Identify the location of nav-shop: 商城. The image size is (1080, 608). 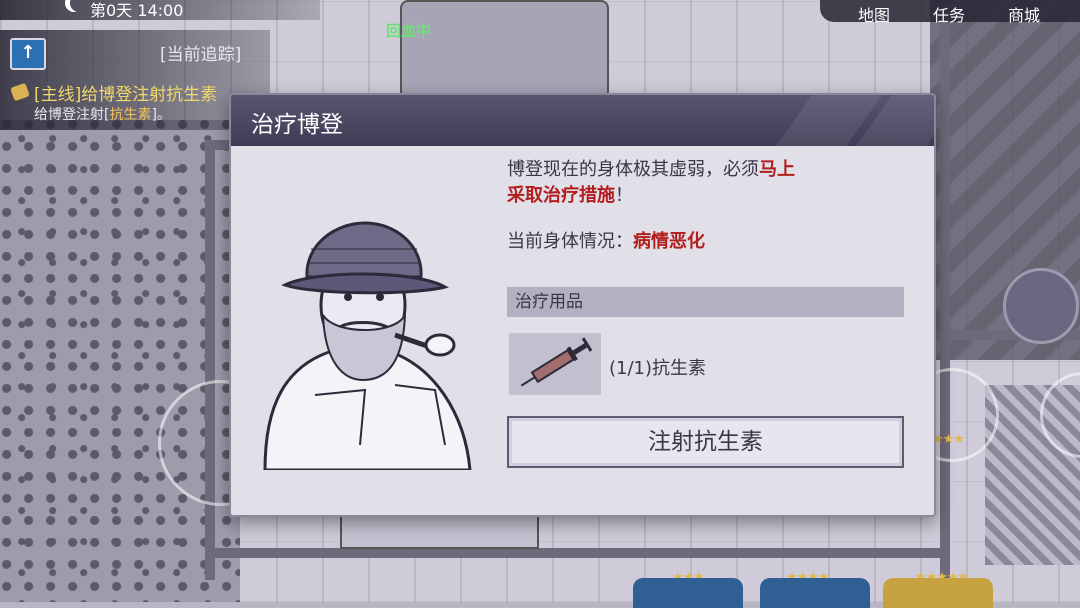
(1024, 14).